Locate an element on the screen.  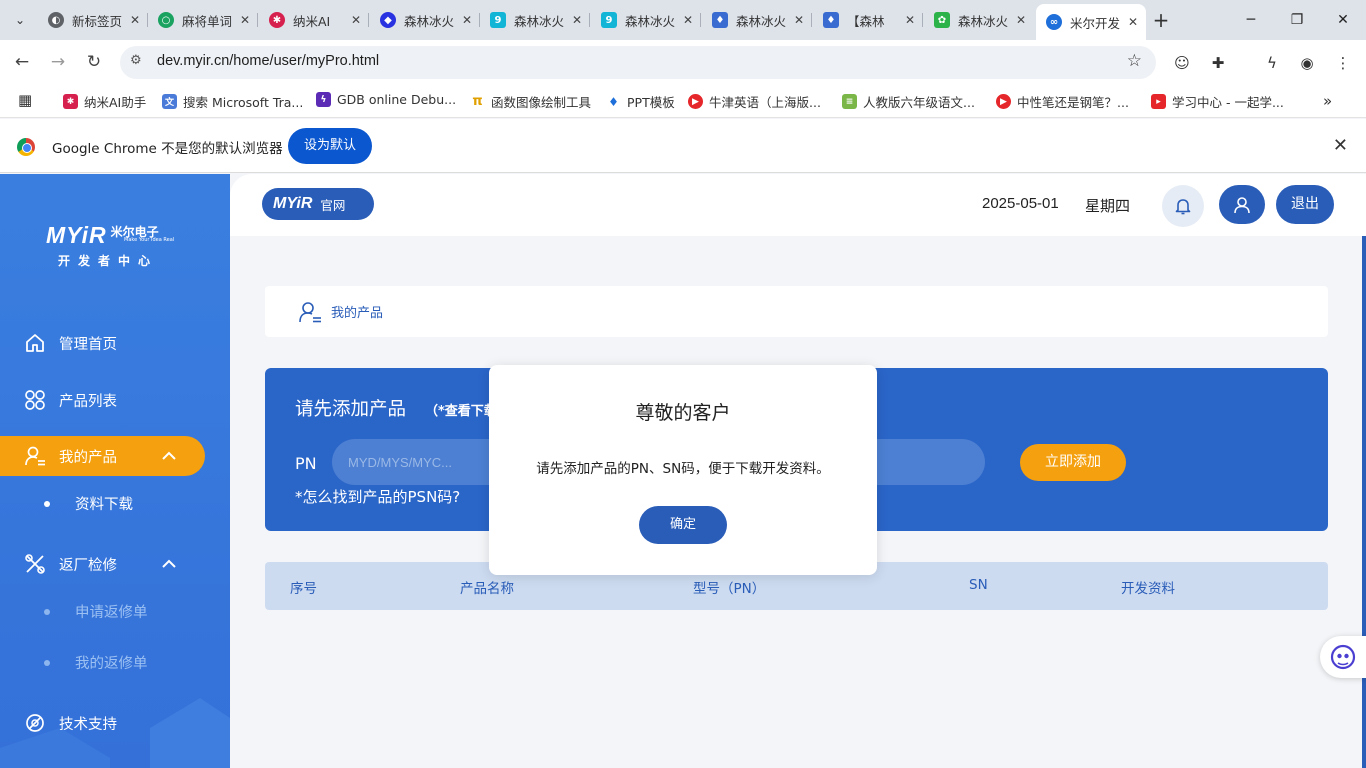
breadcrumb-label: 我的产品 is located at coordinates (357, 313).